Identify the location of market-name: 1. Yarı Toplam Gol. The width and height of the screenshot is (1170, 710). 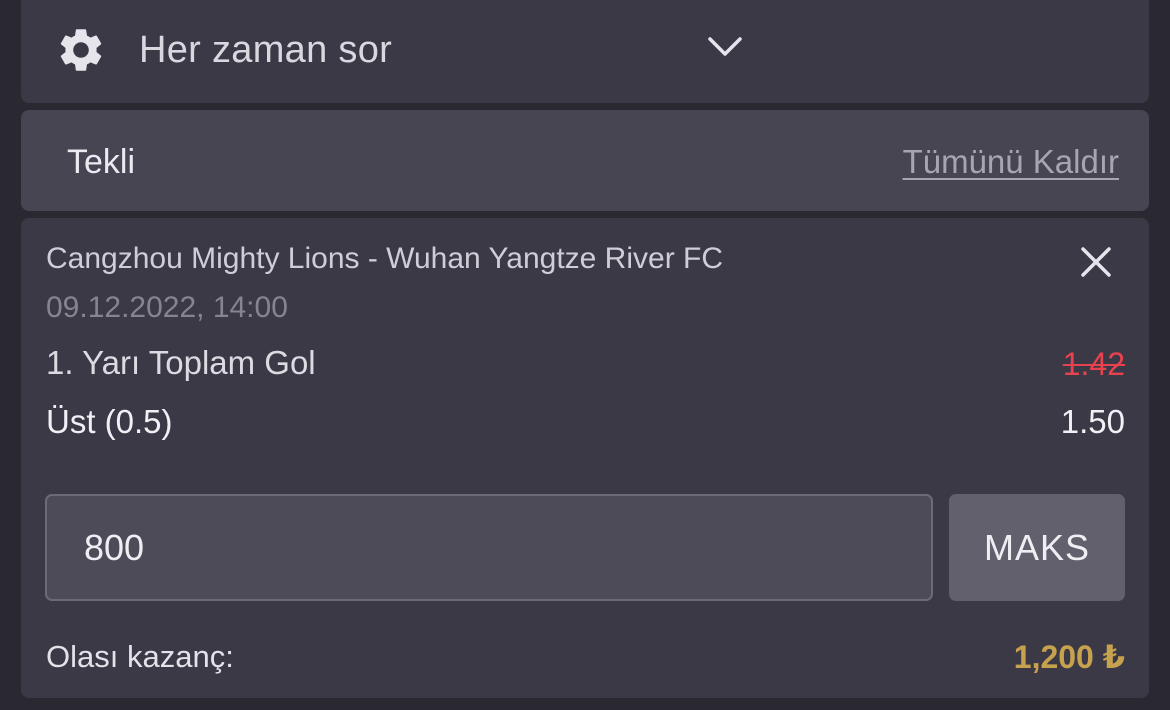
(181, 362).